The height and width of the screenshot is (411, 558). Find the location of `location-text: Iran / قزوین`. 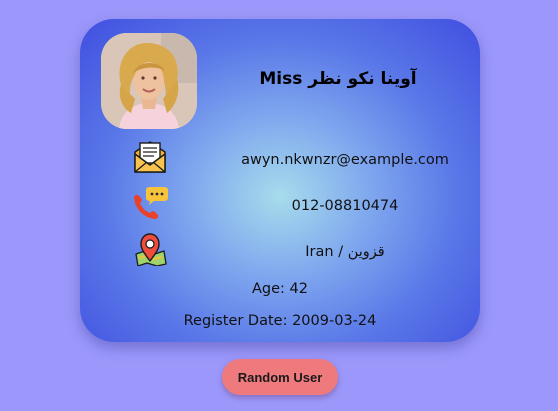

location-text: Iran / قزوین is located at coordinates (345, 252).